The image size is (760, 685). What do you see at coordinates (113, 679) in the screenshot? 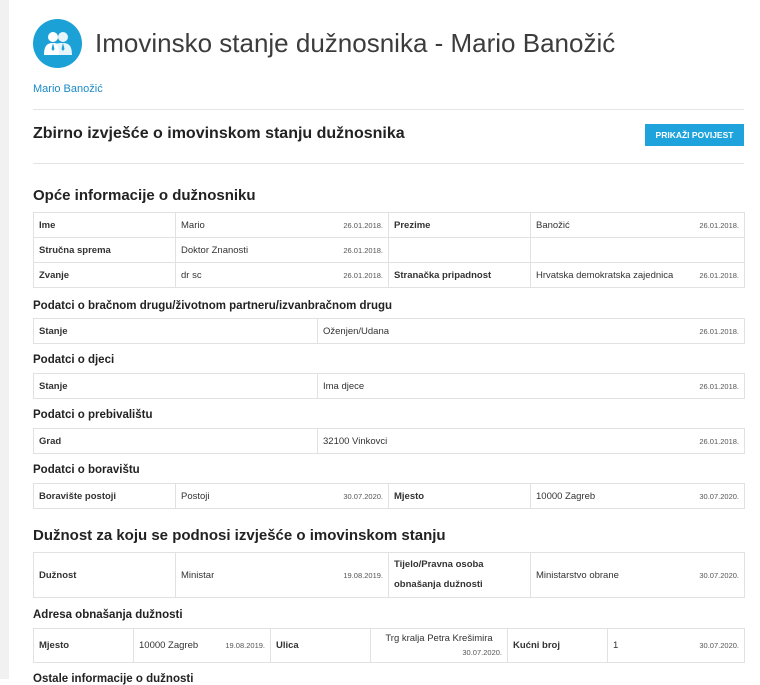
I see `other-info-heading: Ostale informacije o dužnosti` at bounding box center [113, 679].